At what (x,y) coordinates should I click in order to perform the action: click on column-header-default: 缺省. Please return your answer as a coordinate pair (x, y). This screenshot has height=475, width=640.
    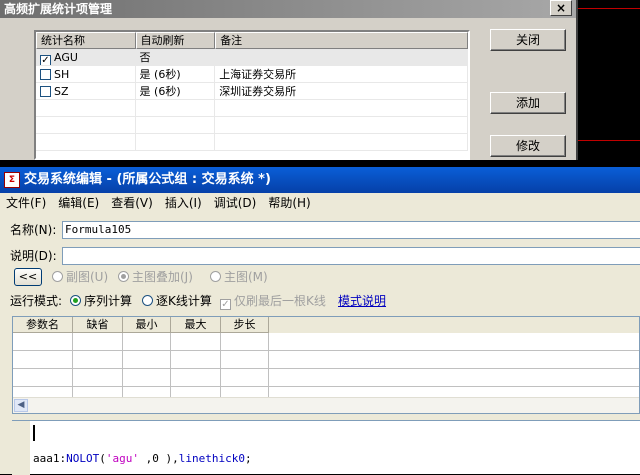
    Looking at the image, I should click on (98, 325).